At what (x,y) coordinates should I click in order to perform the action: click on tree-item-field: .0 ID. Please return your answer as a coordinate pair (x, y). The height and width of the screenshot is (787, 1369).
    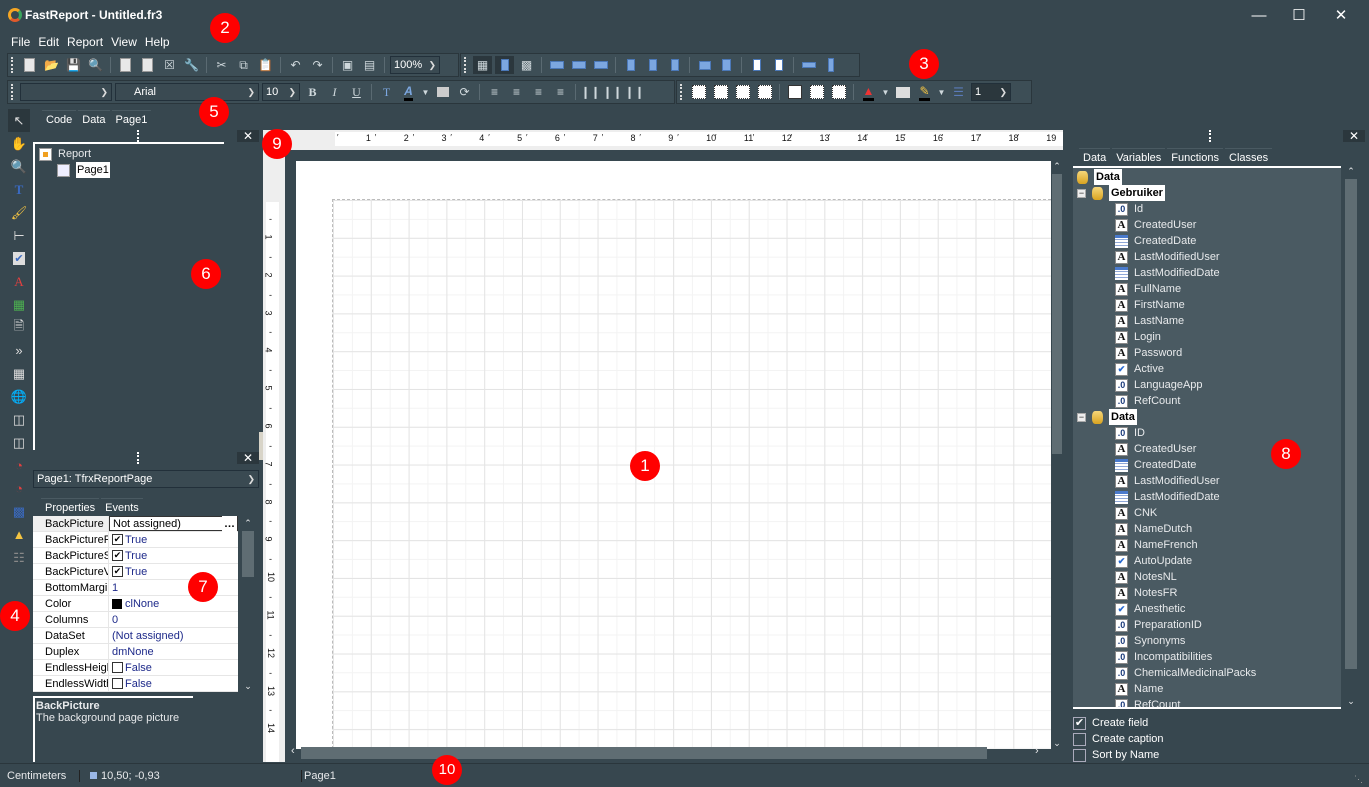
    Looking at the image, I should click on (1207, 433).